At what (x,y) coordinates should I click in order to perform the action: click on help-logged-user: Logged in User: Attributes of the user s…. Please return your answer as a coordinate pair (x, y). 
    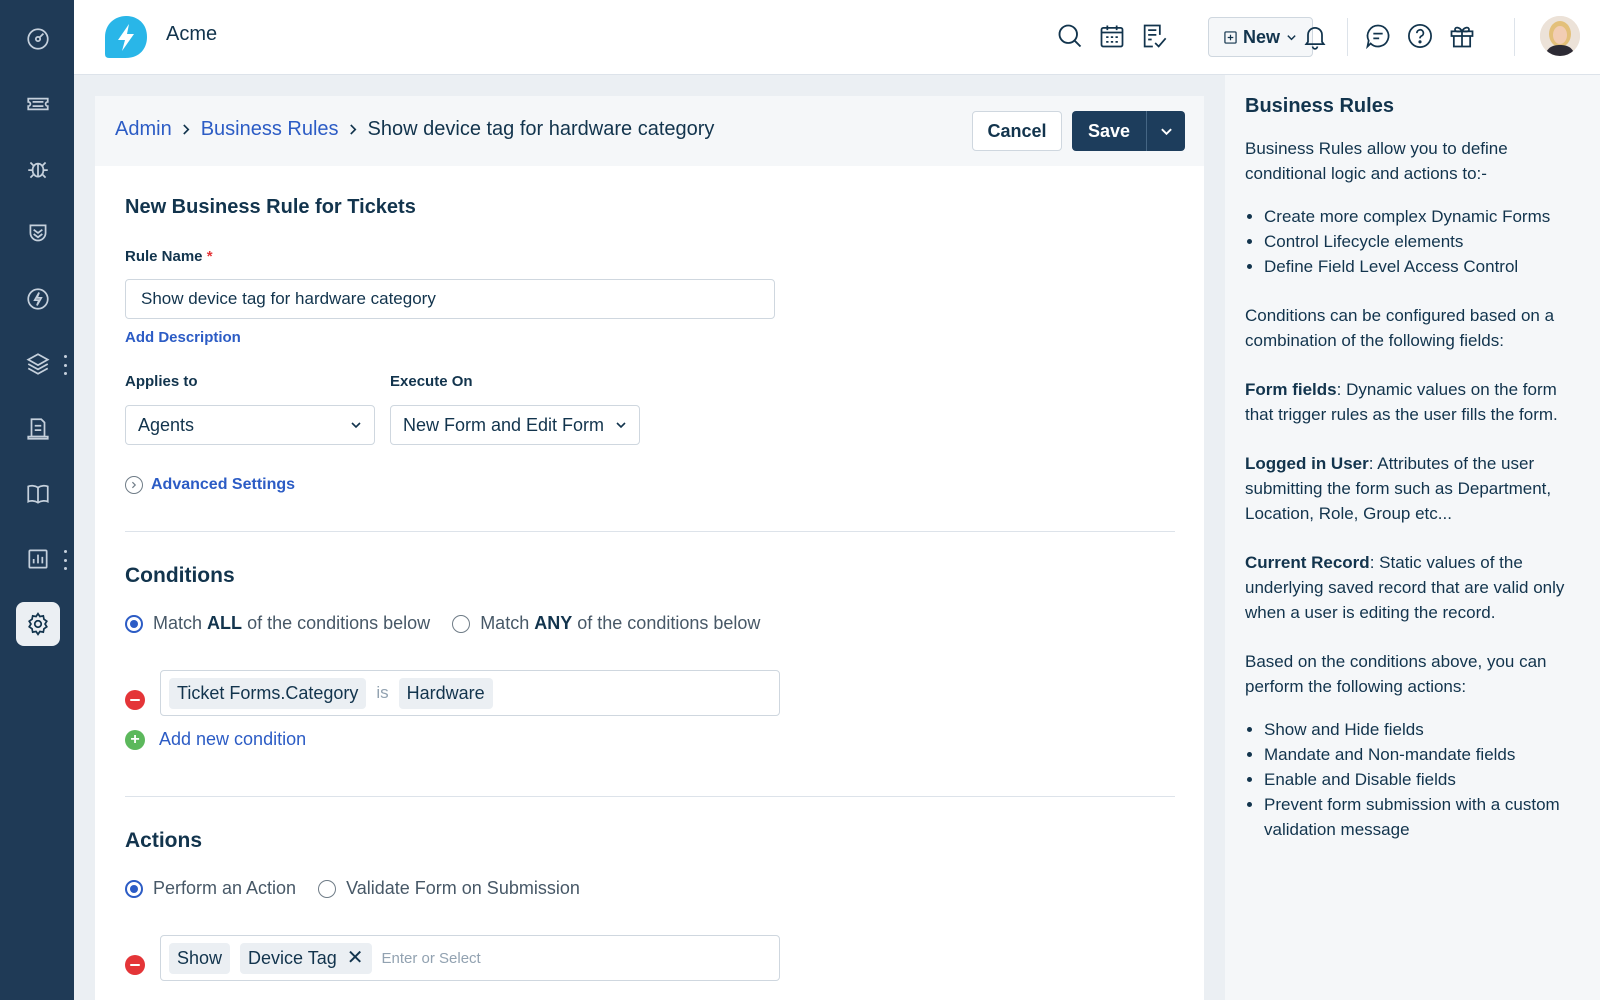
    Looking at the image, I should click on (1398, 488).